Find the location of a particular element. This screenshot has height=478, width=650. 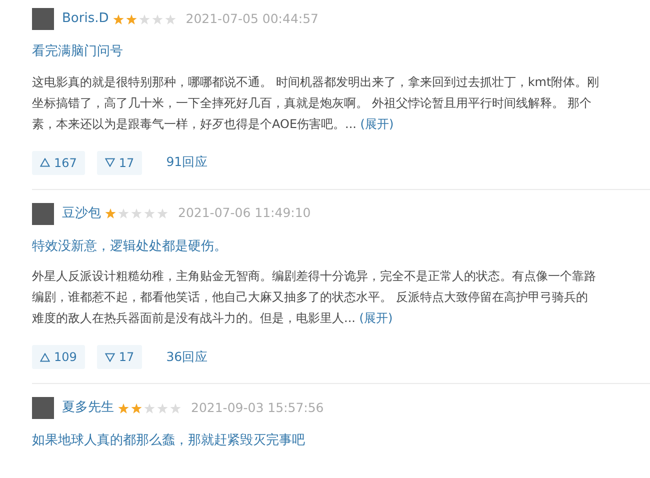

review-title: 如果地球人真的都那么蠢，那就赶紧毁灭完事吧 is located at coordinates (341, 440).